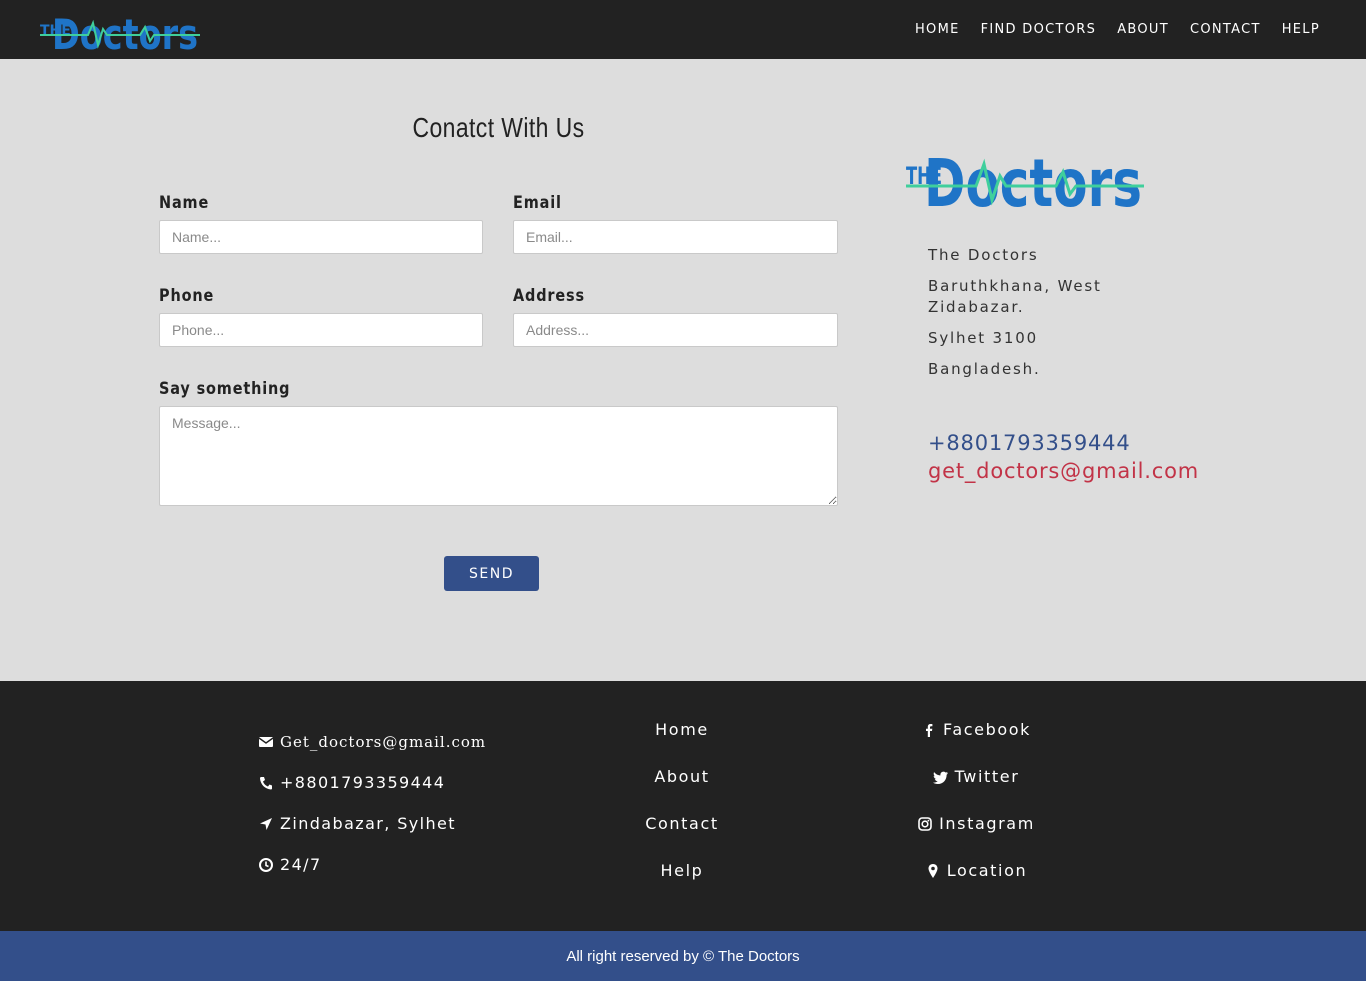 Image resolution: width=1366 pixels, height=981 pixels. What do you see at coordinates (368, 823) in the screenshot?
I see `footer-location-text: Zindabazar, Sylhet` at bounding box center [368, 823].